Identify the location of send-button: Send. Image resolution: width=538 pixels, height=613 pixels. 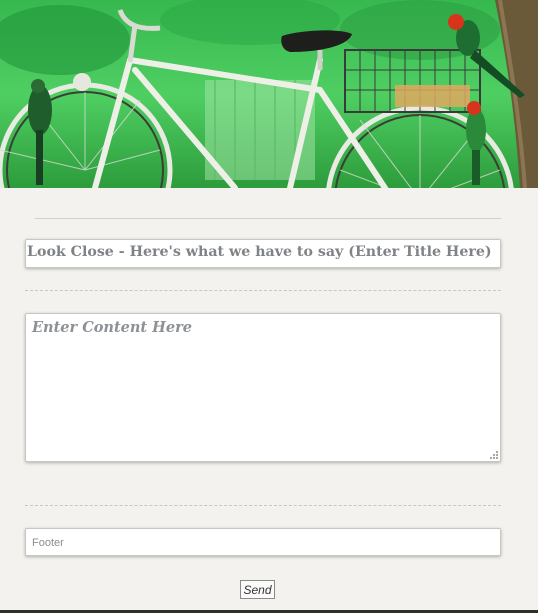
(257, 589).